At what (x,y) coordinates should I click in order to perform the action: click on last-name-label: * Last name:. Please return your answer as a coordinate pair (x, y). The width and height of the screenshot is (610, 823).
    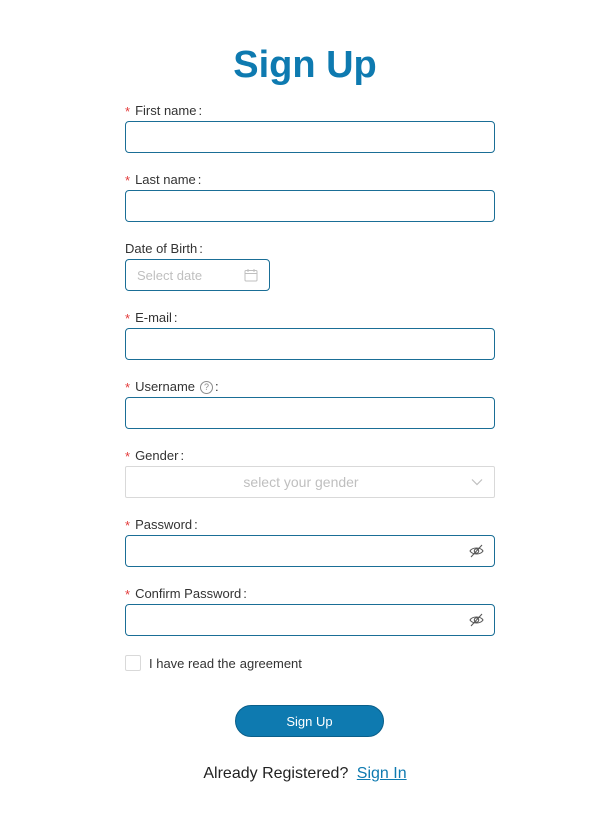
    Looking at the image, I should click on (163, 180).